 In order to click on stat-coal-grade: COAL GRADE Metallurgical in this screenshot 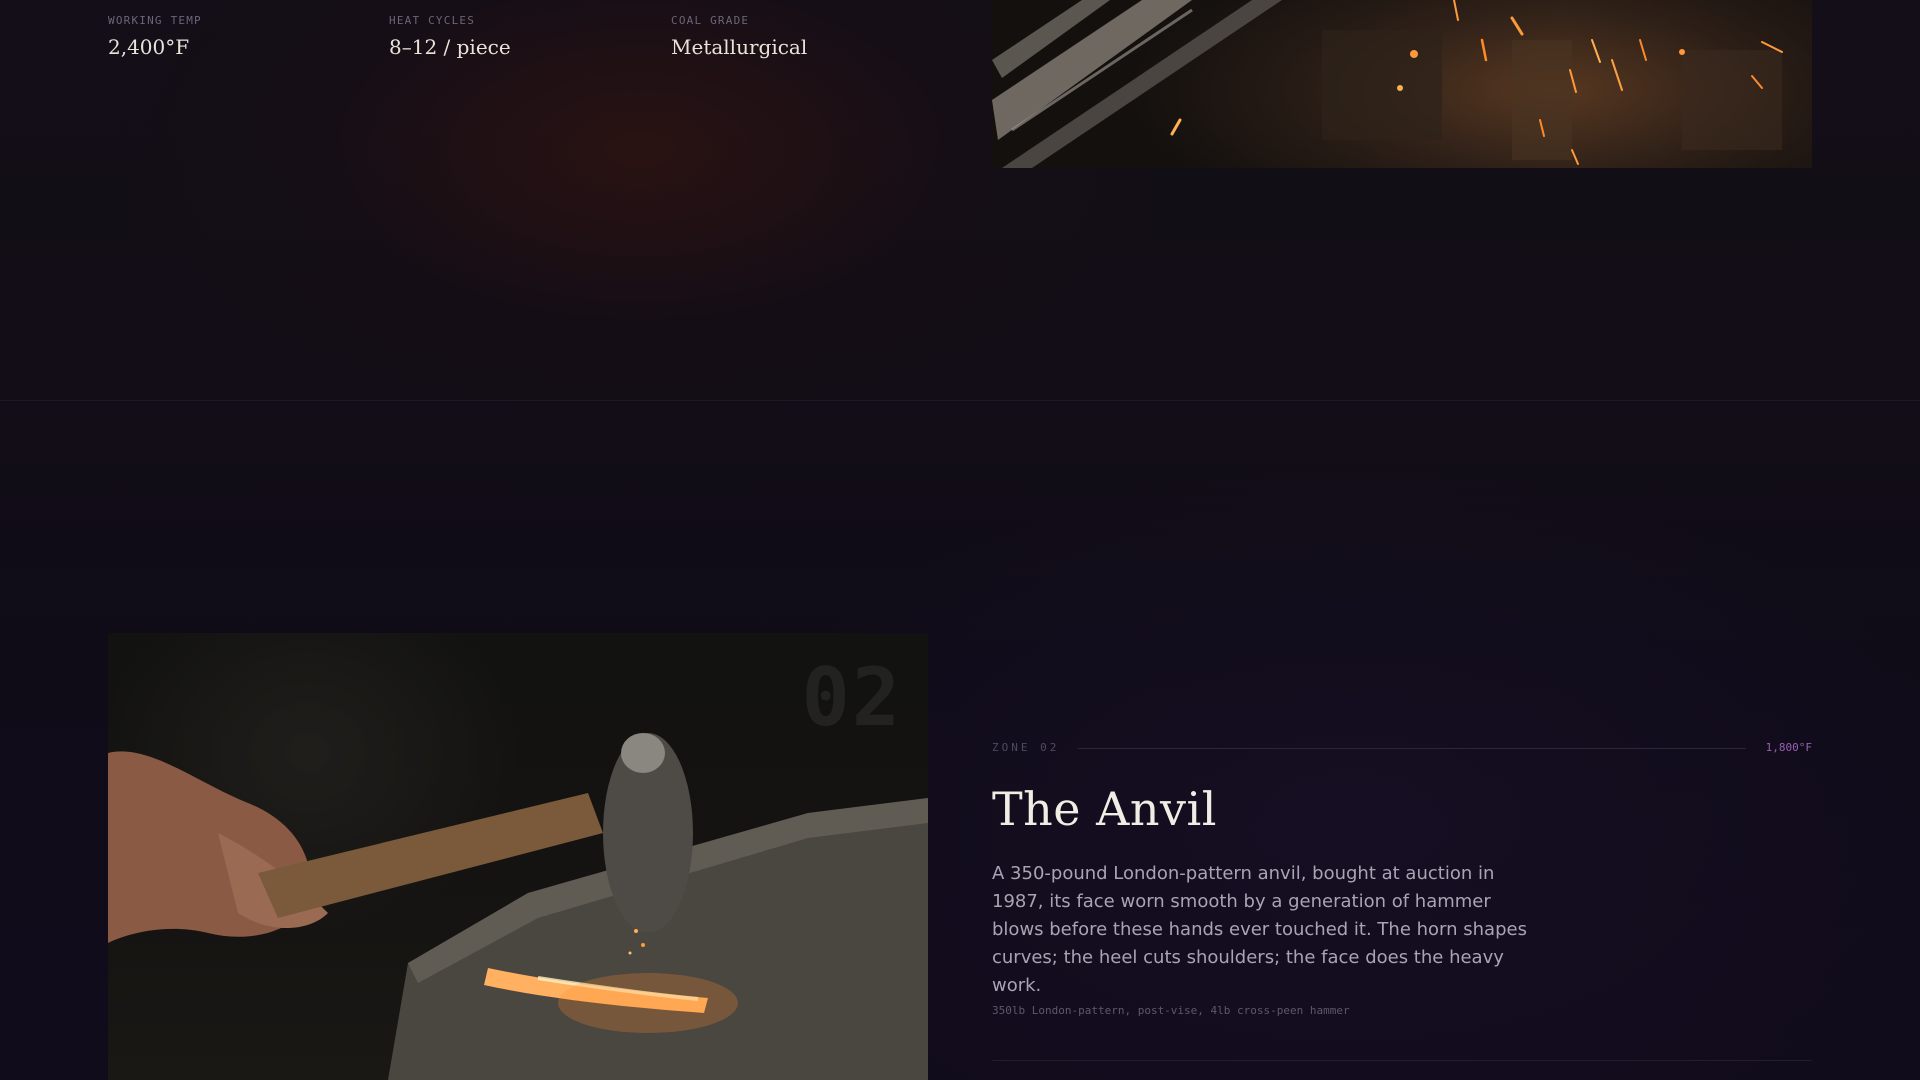, I will do `click(739, 36)`.